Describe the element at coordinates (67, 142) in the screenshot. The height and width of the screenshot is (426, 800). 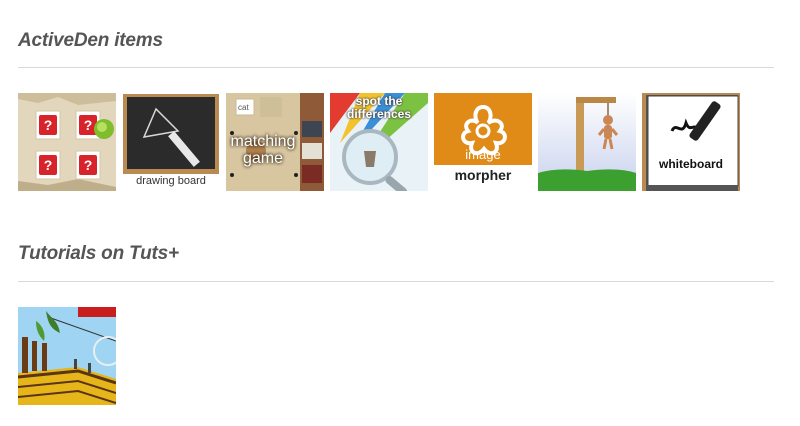
I see `thumb-memory-game: ?? ??` at that location.